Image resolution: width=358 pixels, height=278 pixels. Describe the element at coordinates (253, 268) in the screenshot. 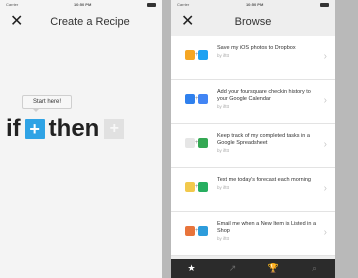

I see `tab-bar: ★ ↗ 🏆 ⌕` at that location.